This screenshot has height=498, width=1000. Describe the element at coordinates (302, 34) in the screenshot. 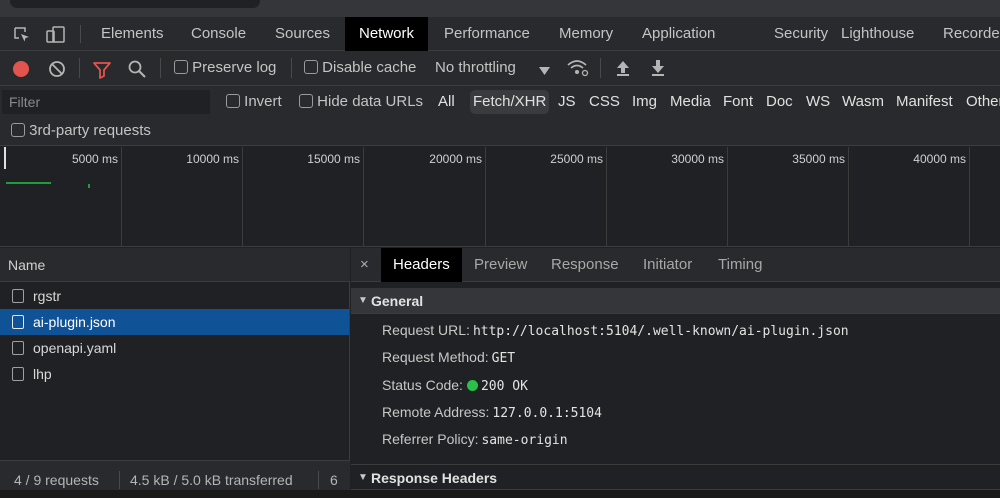

I see `tab-sources: Sources` at that location.